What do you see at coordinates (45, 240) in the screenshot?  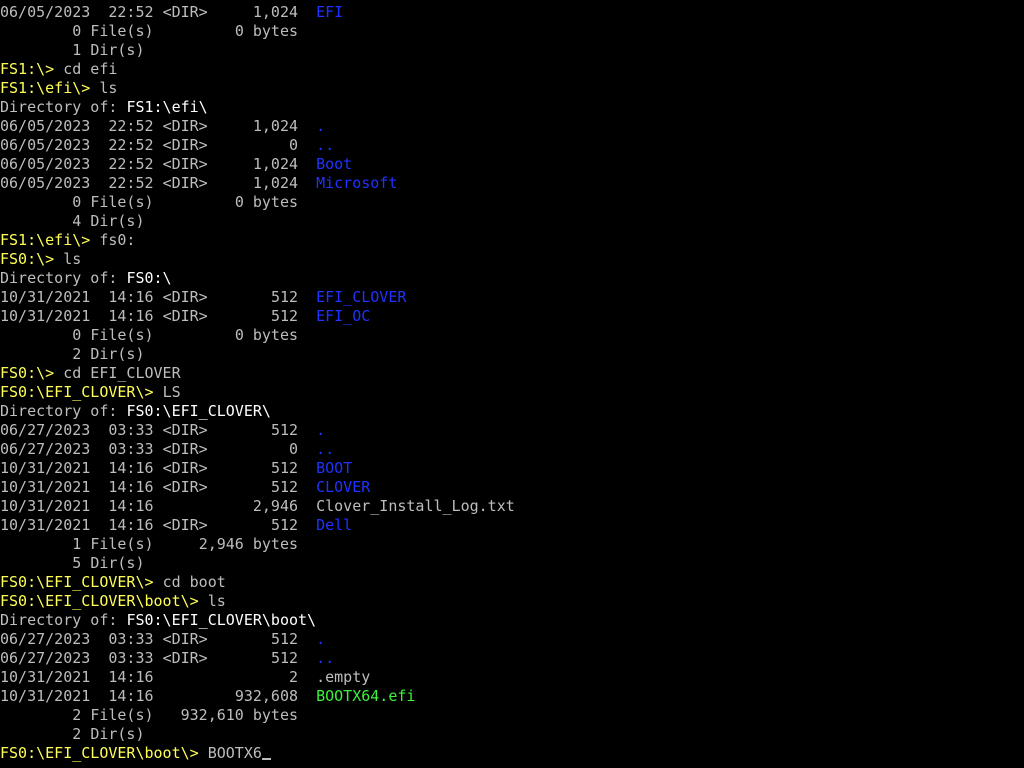 I see `shell-prompt: FS1:\efi\>` at bounding box center [45, 240].